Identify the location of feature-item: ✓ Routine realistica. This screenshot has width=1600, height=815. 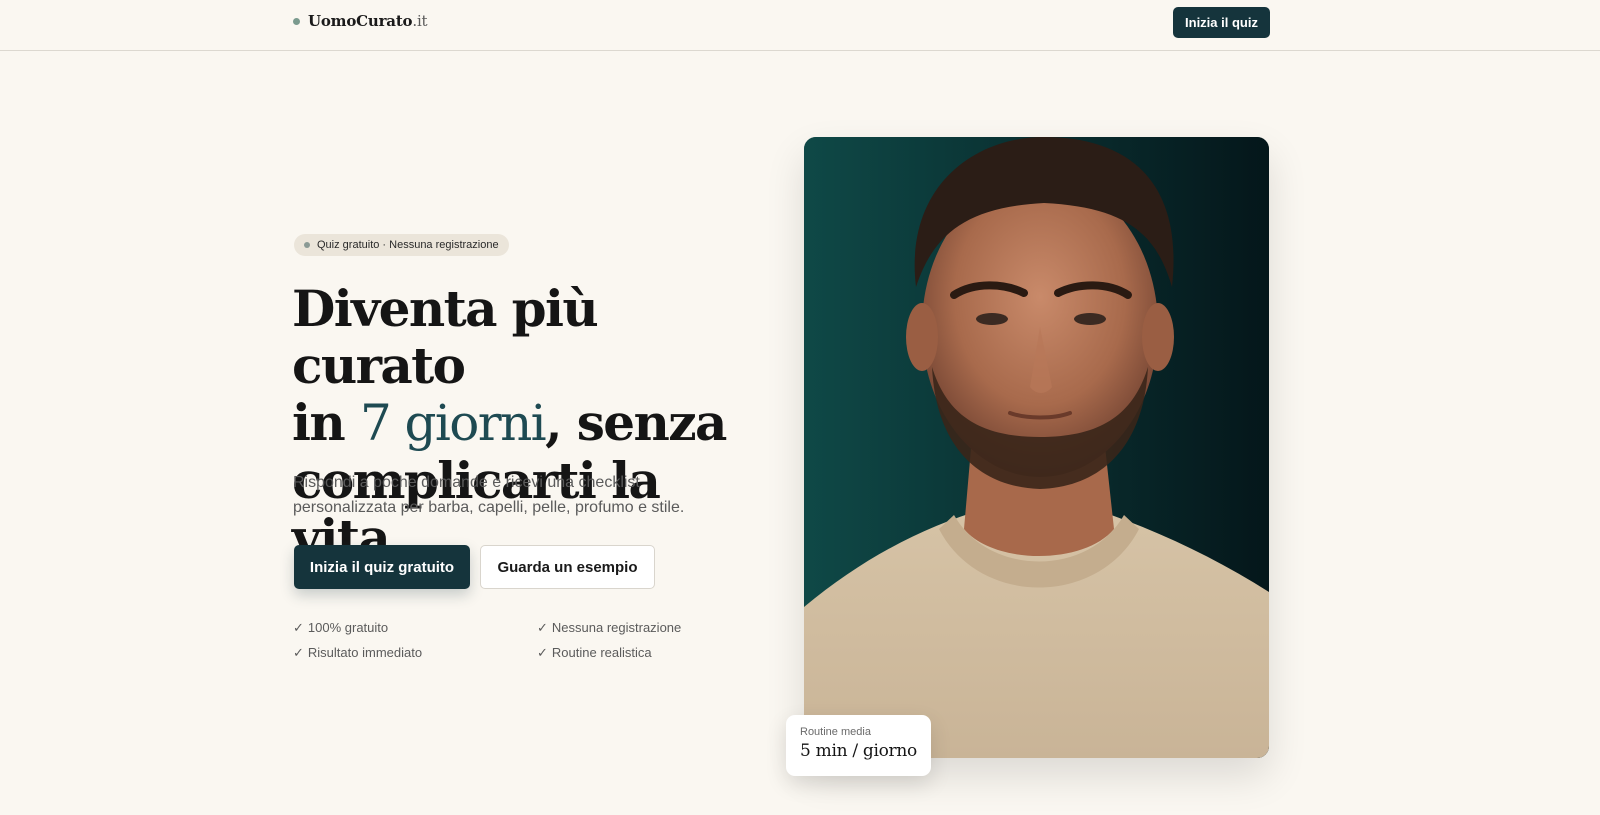
(594, 653).